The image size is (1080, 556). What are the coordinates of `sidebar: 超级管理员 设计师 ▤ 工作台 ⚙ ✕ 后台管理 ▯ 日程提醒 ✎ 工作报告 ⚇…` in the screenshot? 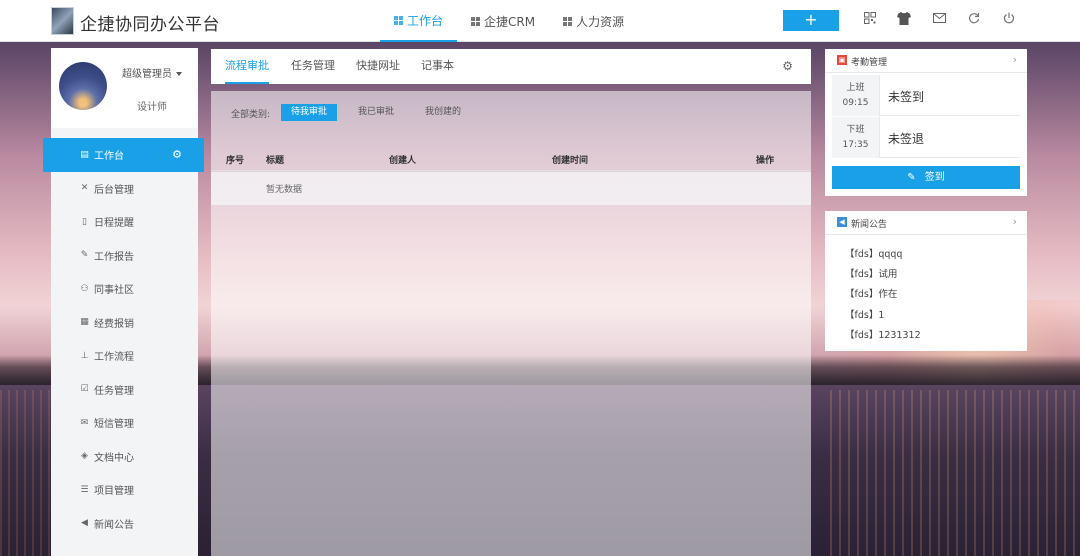 It's located at (123, 302).